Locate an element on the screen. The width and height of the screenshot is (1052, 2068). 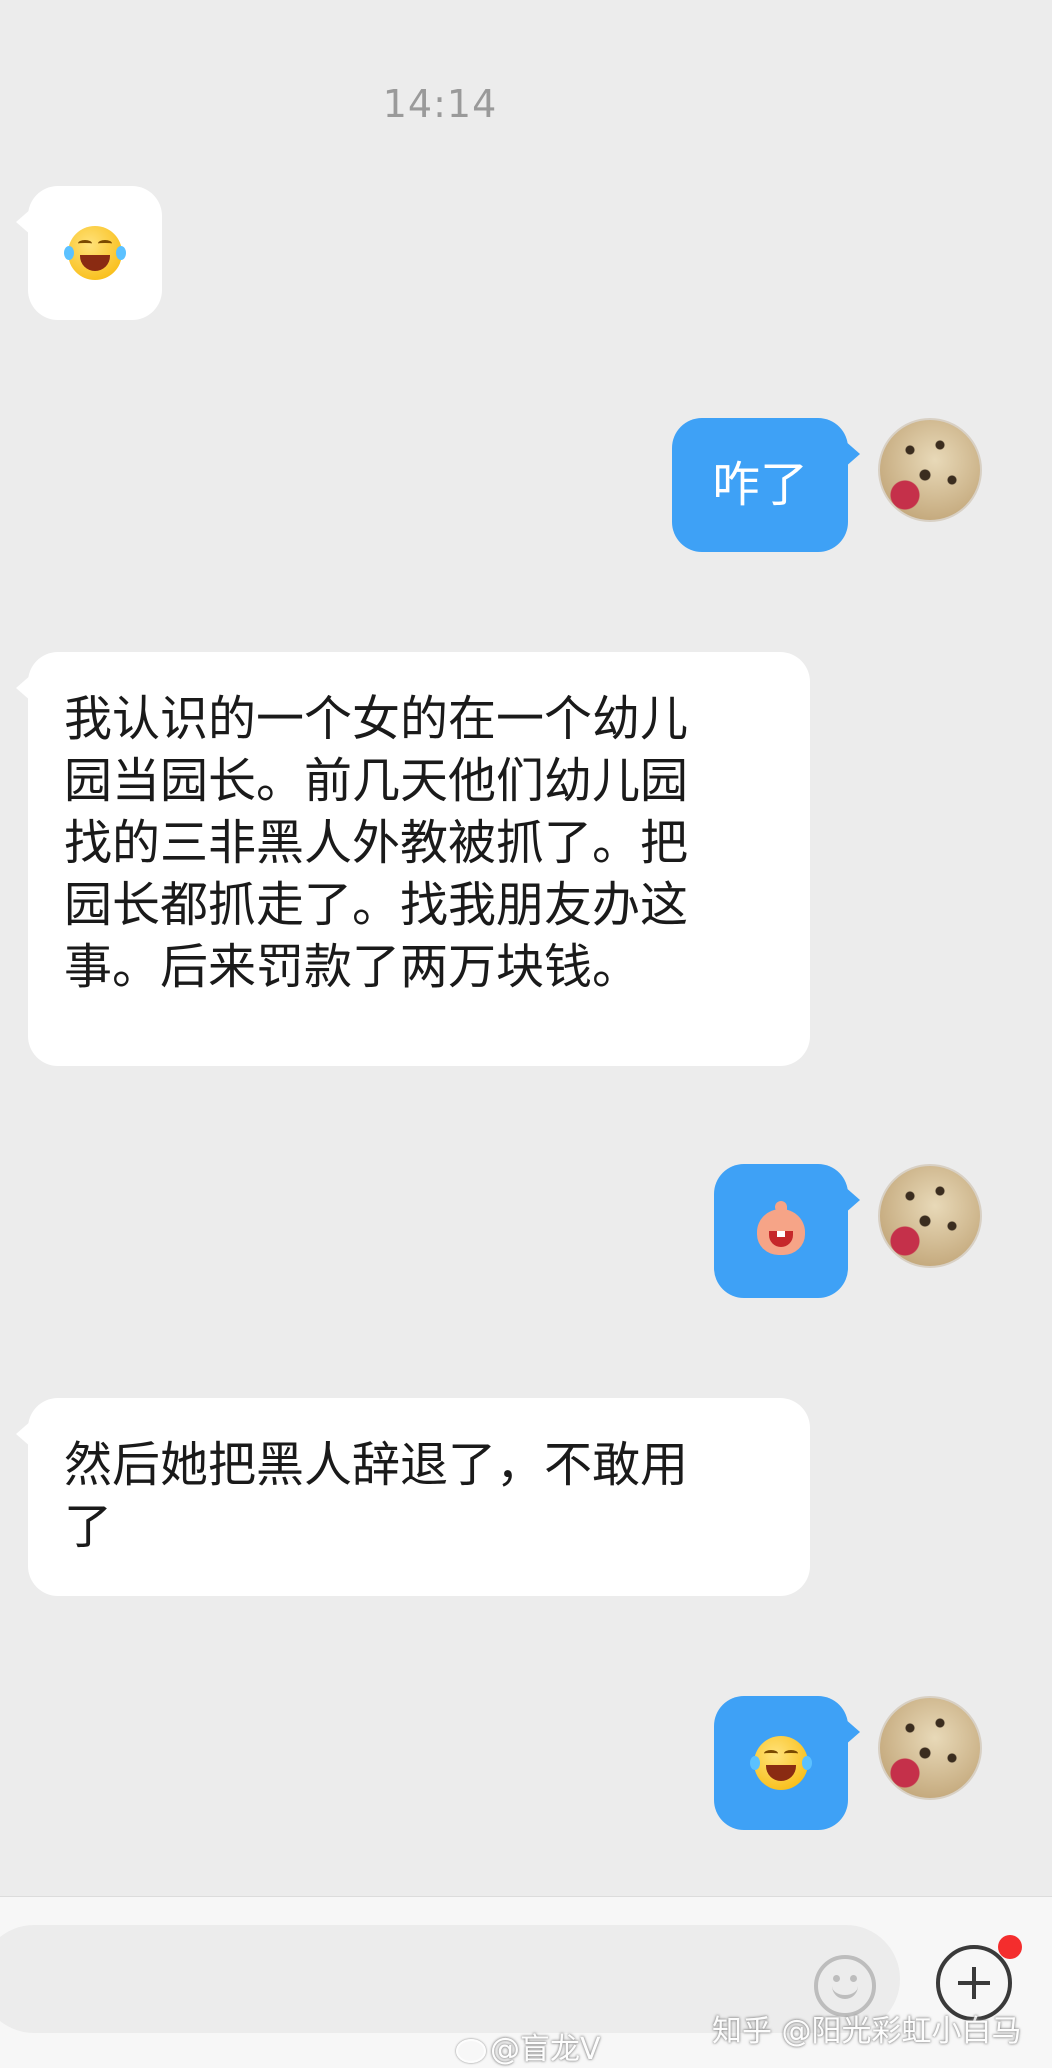
weibo-watermark: @盲龙V is located at coordinates (528, 2046).